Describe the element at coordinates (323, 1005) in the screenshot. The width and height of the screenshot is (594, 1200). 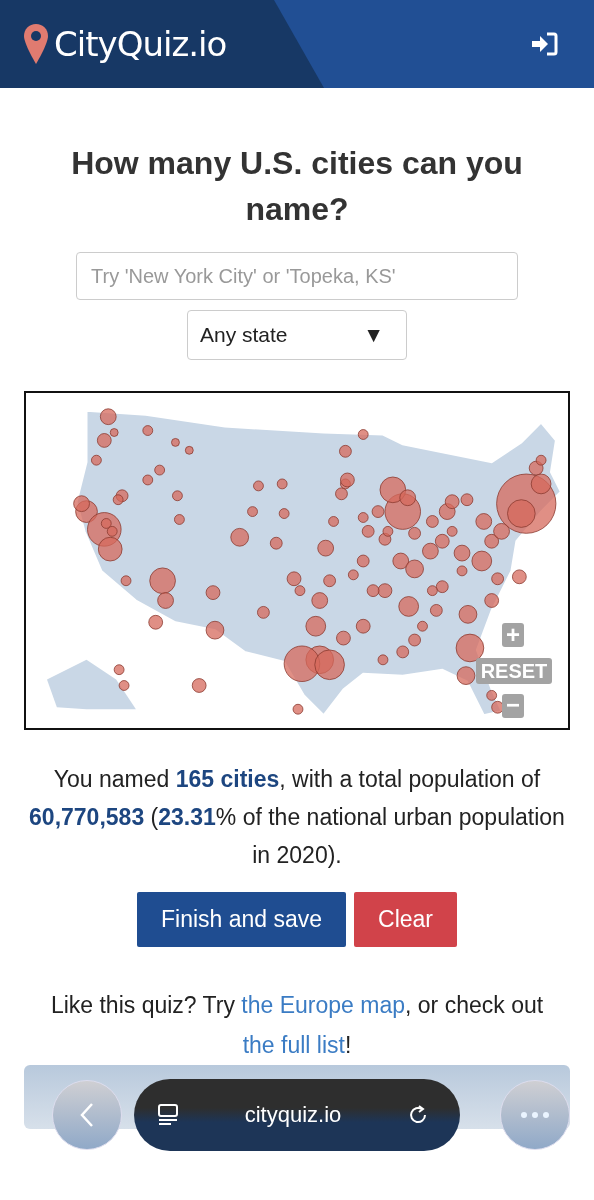
I see `europe-map-link: the Europe map` at that location.